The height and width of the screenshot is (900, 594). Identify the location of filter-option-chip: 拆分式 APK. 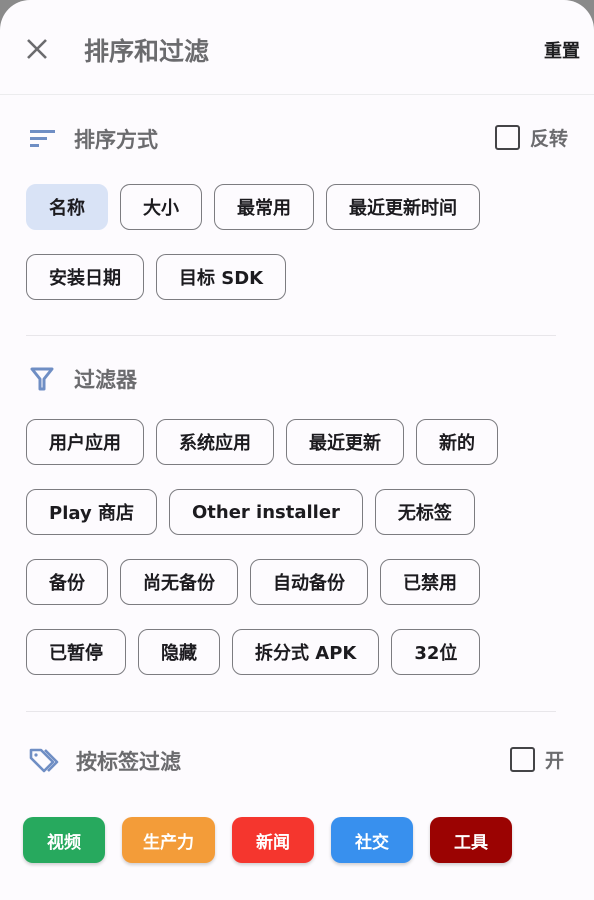
(306, 652).